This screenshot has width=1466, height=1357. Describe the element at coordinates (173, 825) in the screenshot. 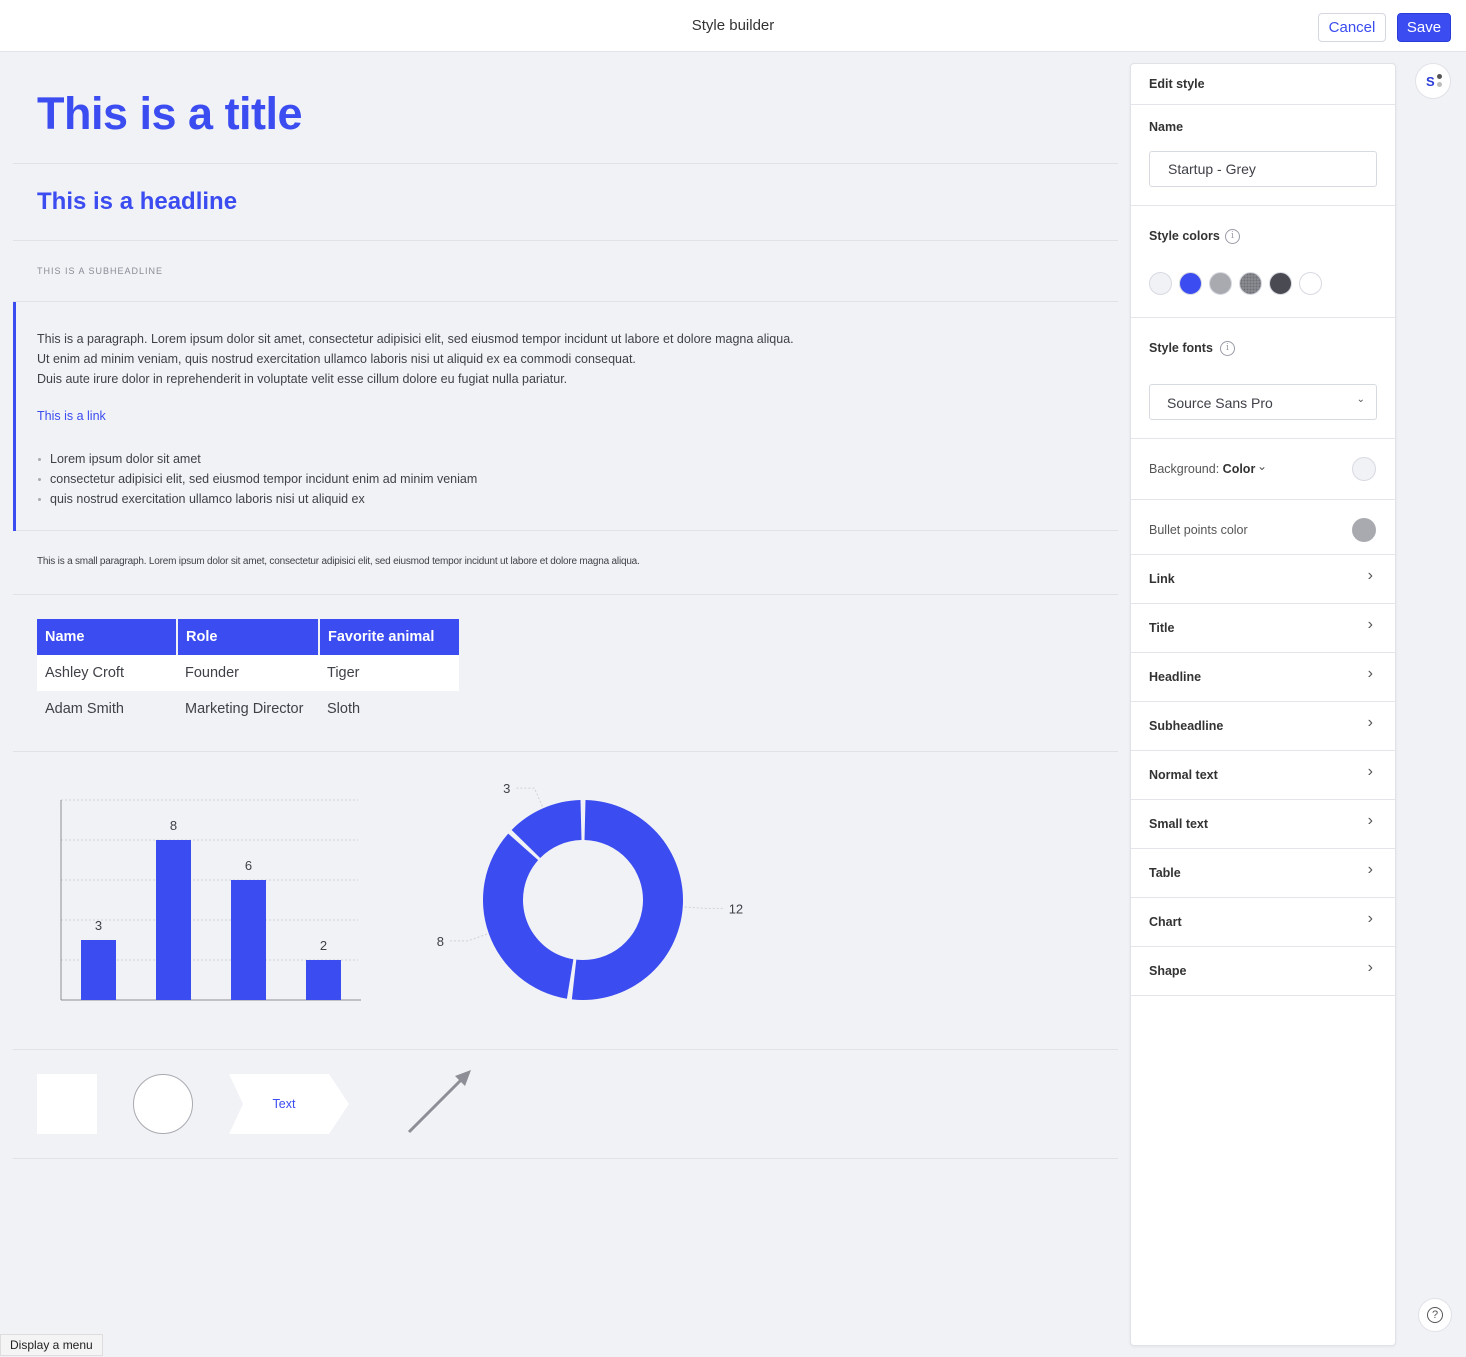

I see `bar-data-label: 8` at that location.